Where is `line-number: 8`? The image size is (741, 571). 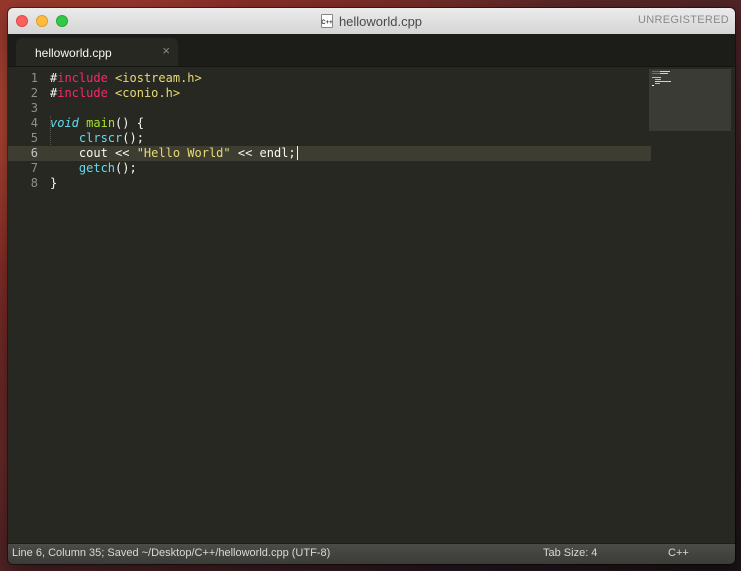
line-number: 8 is located at coordinates (34, 183).